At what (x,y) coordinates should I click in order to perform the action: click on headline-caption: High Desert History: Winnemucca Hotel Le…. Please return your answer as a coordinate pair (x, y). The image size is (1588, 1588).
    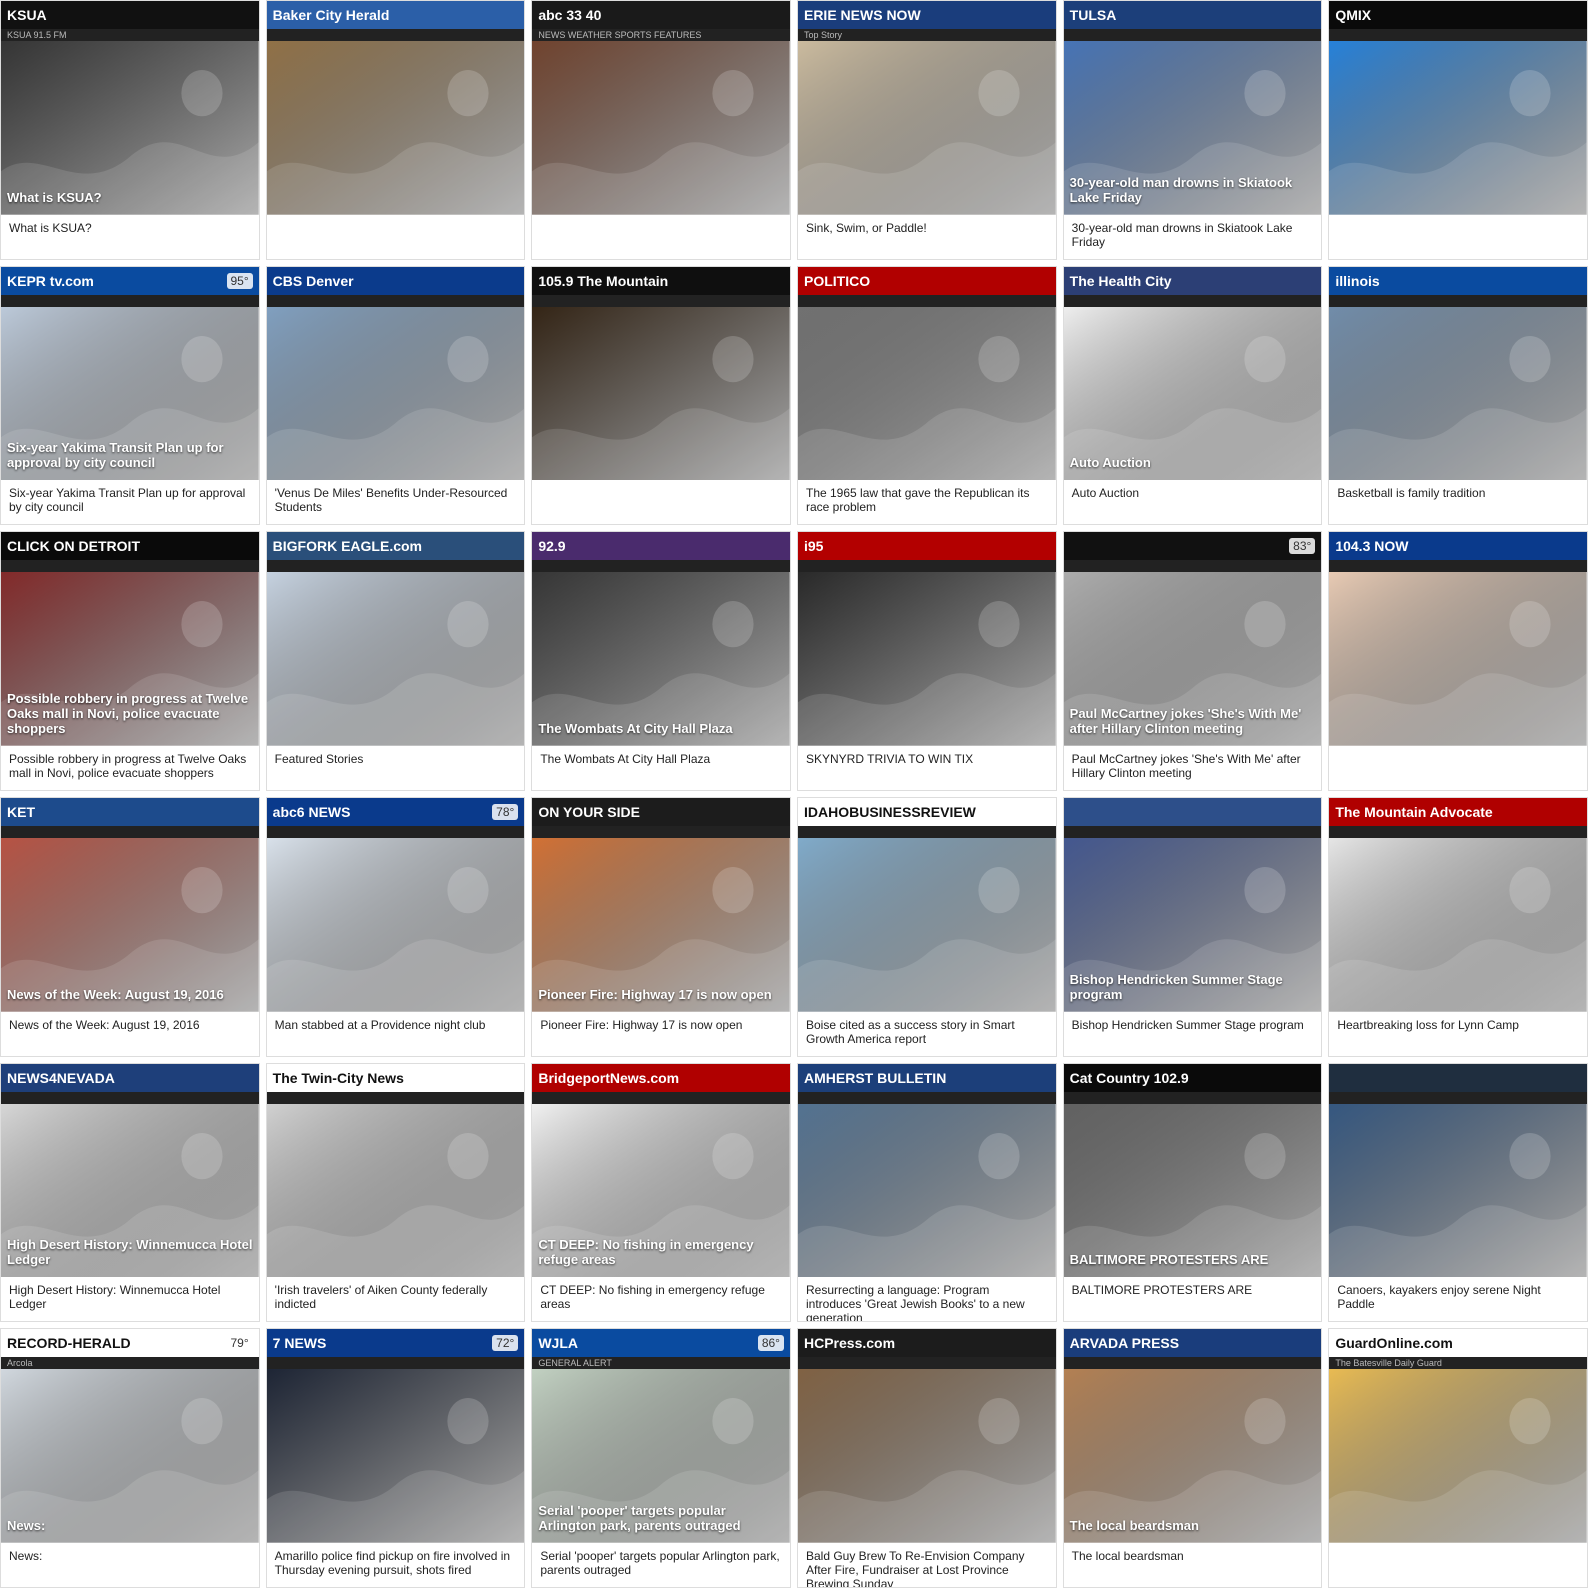
    Looking at the image, I should click on (130, 1299).